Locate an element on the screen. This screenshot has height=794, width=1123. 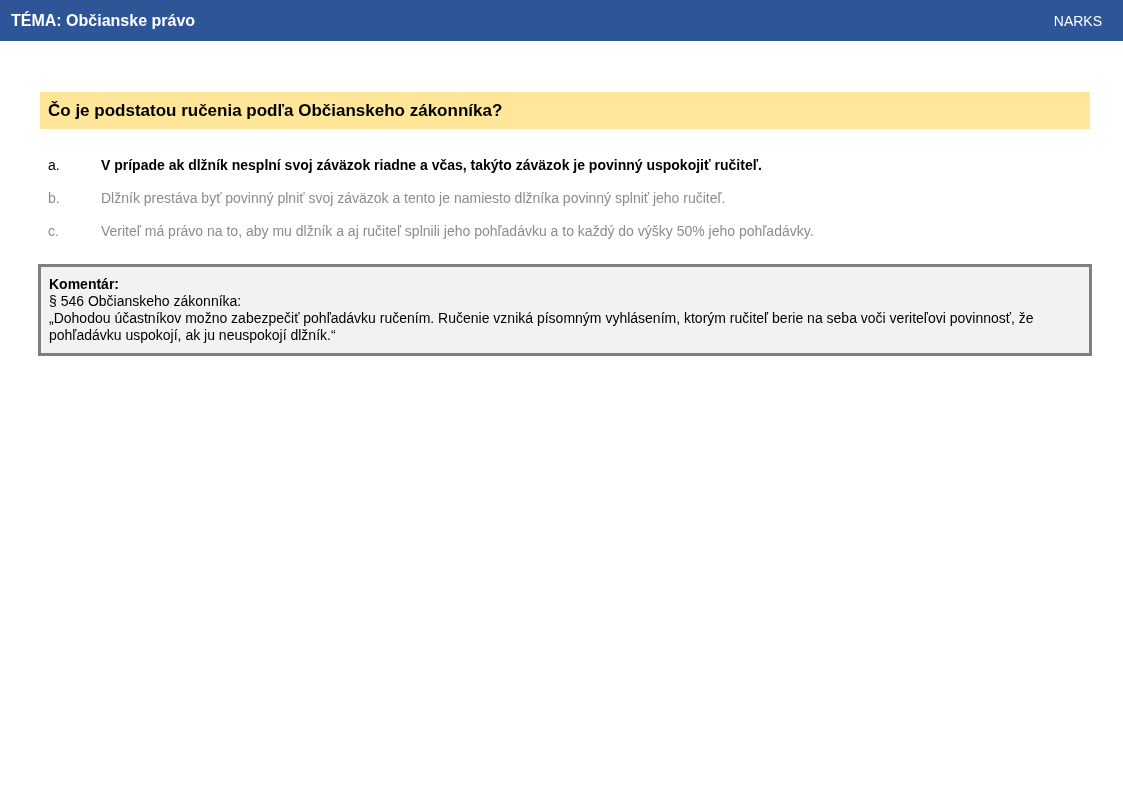
brand-label: NARKS is located at coordinates (1077, 20).